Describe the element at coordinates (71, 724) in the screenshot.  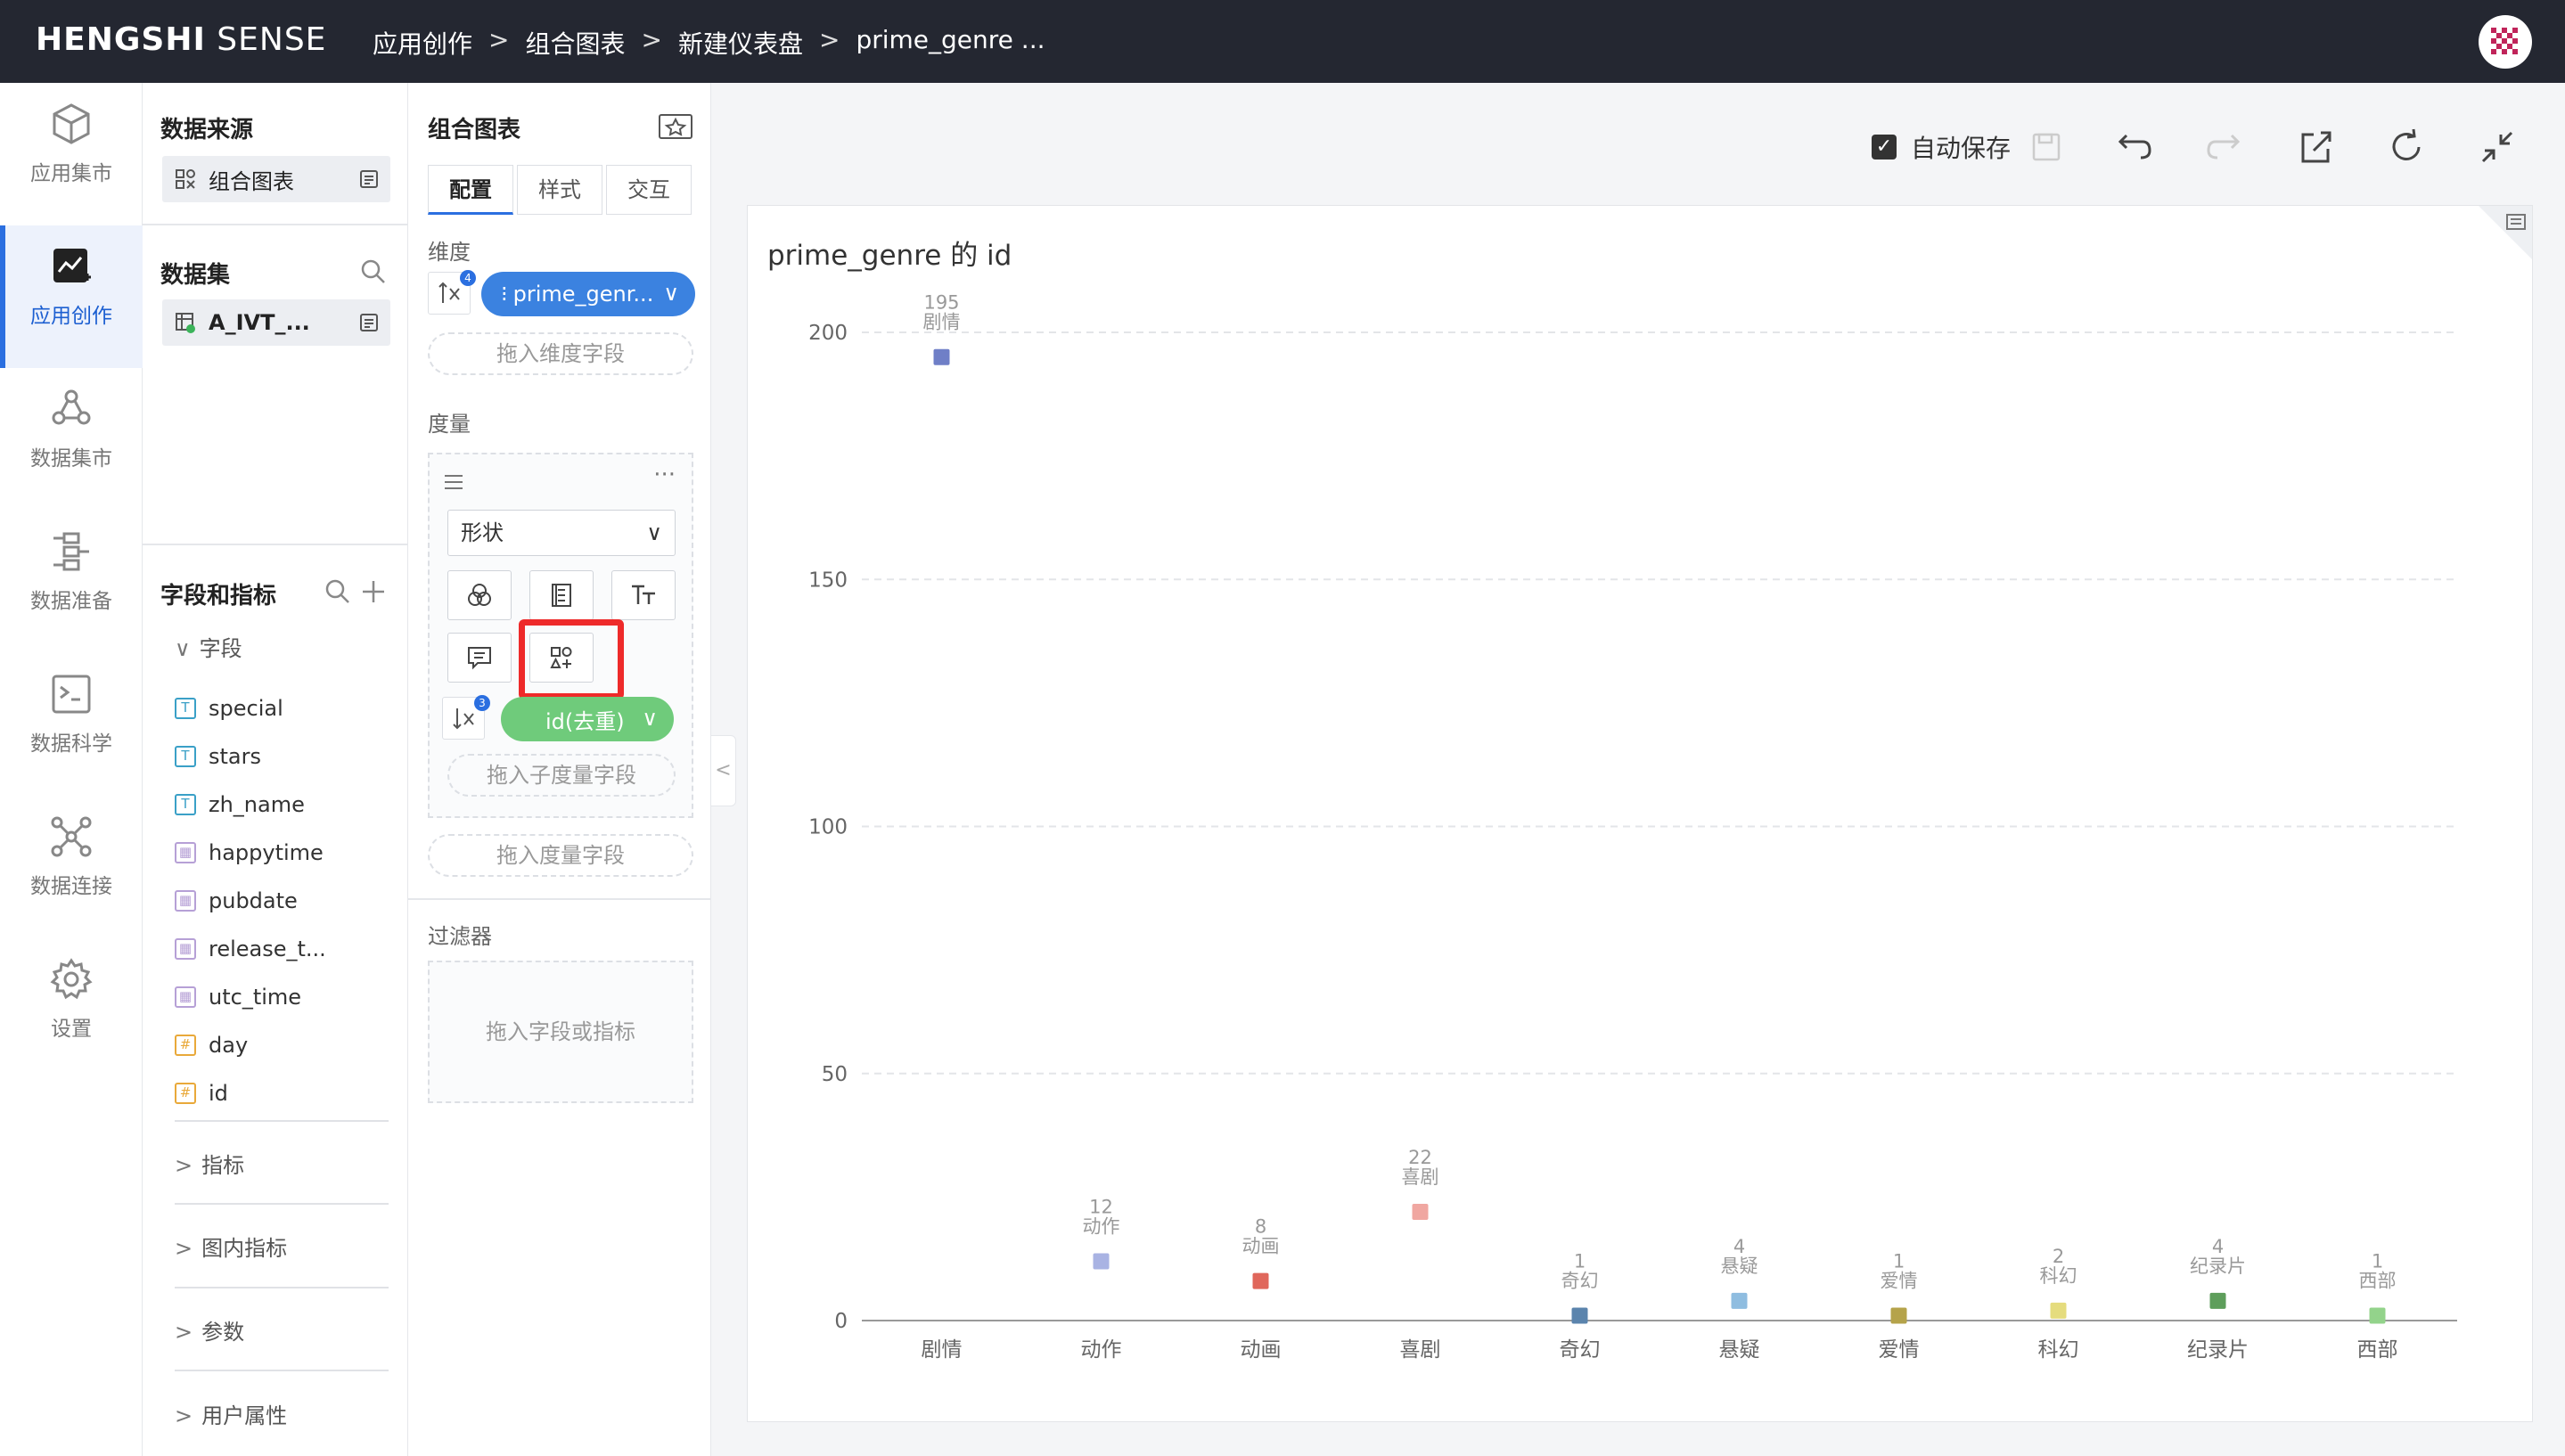
I see `nav-item-data-science: 数据科学` at that location.